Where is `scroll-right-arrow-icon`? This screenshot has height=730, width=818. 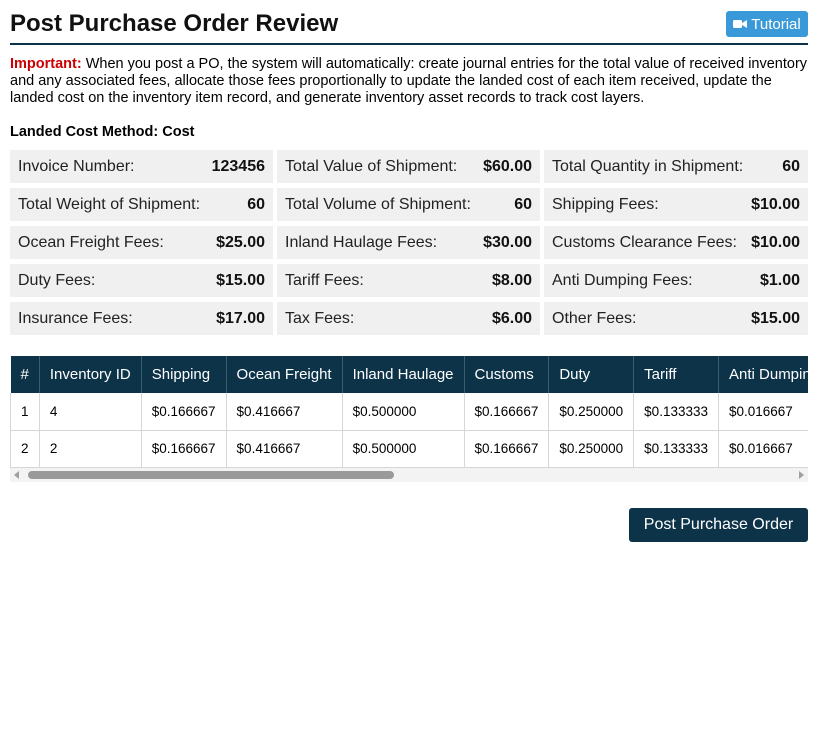
scroll-right-arrow-icon is located at coordinates (801, 475).